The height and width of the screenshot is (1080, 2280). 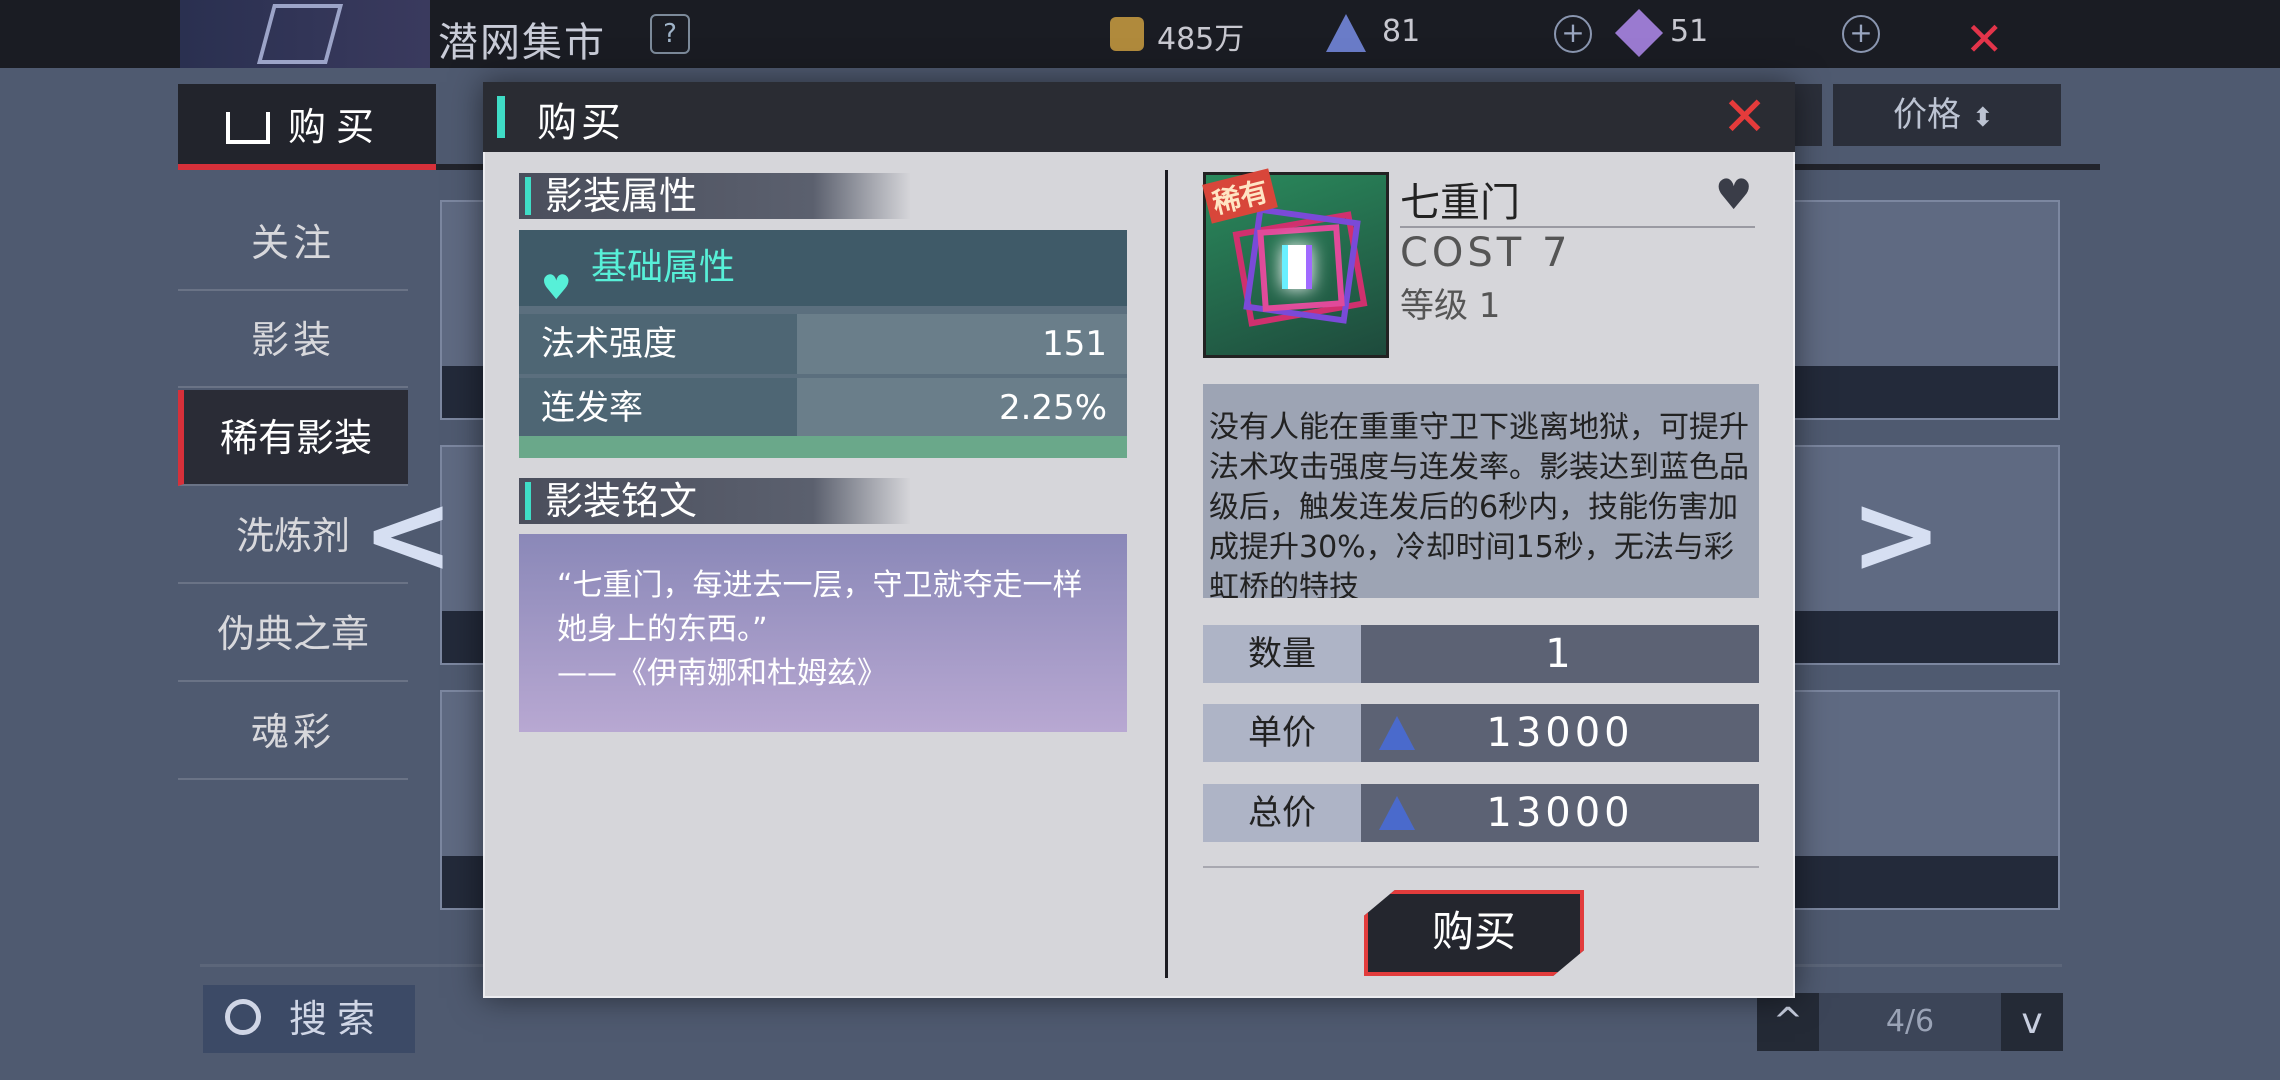 What do you see at coordinates (670, 34) in the screenshot?
I see `help-icon: ?` at bounding box center [670, 34].